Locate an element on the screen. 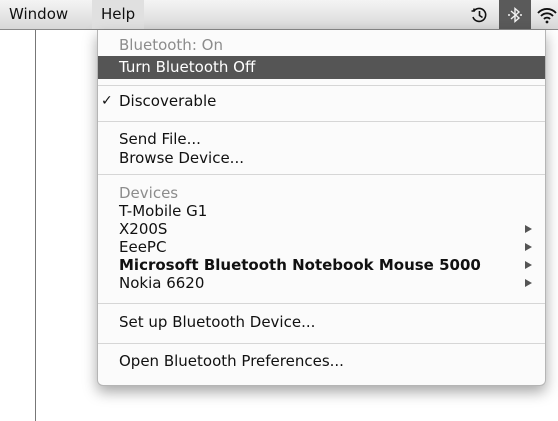 The height and width of the screenshot is (421, 558). background-window-edge is located at coordinates (18, 225).